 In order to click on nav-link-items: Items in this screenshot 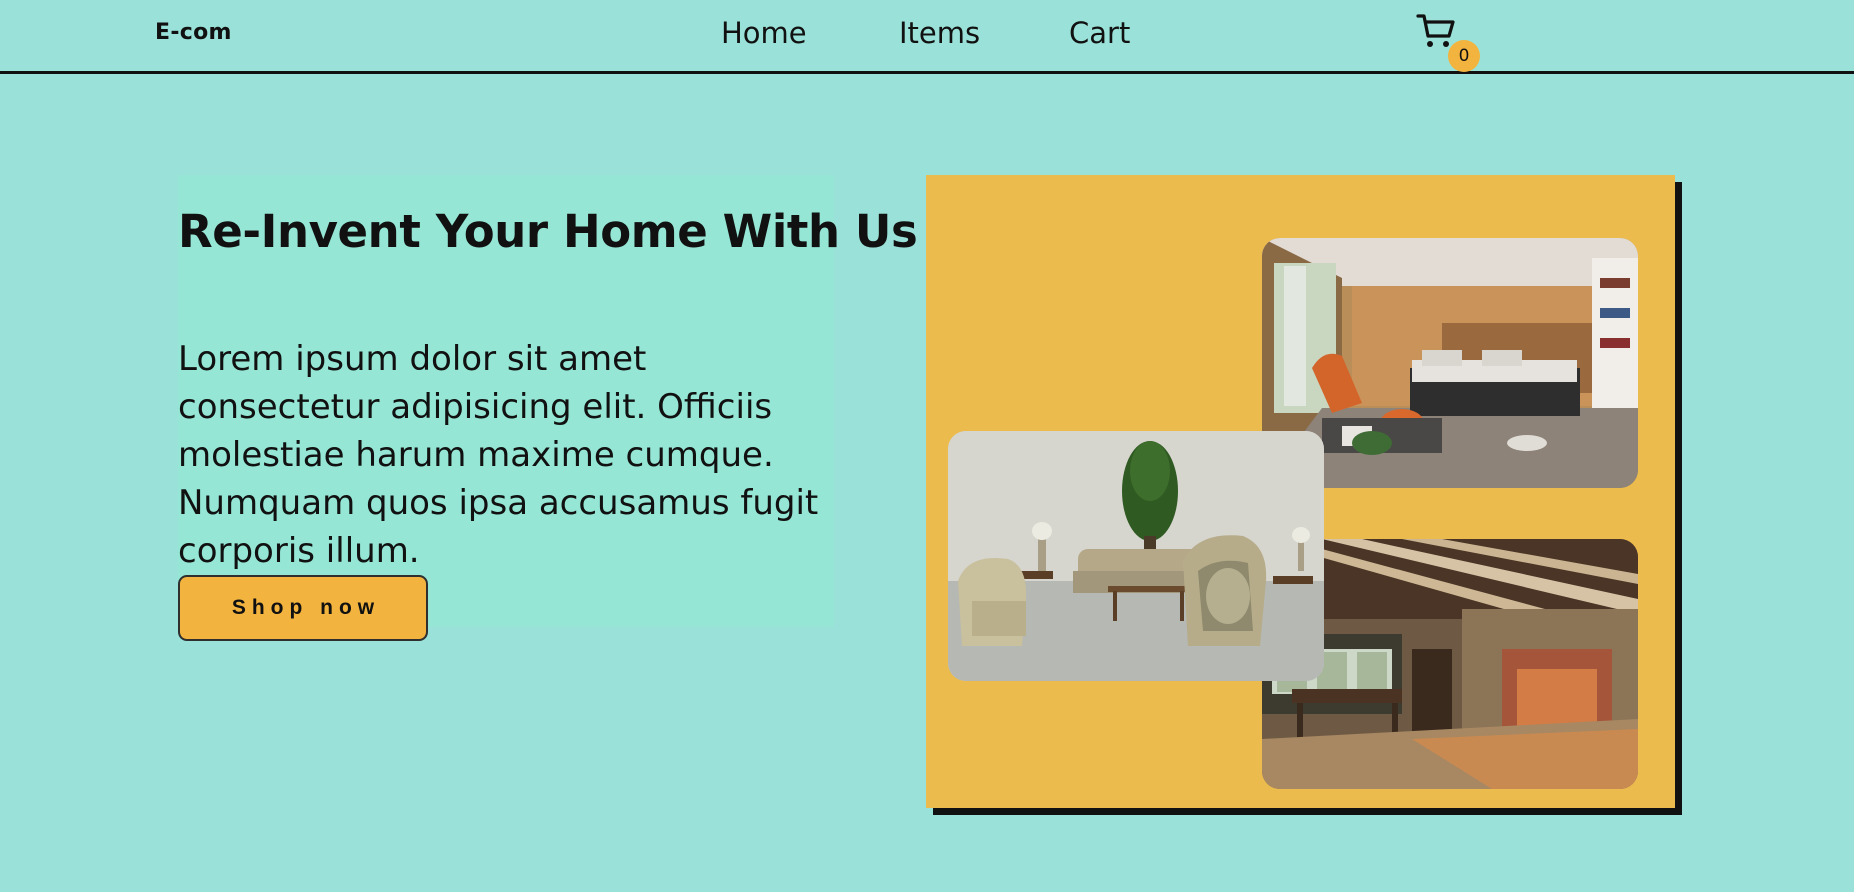, I will do `click(939, 33)`.